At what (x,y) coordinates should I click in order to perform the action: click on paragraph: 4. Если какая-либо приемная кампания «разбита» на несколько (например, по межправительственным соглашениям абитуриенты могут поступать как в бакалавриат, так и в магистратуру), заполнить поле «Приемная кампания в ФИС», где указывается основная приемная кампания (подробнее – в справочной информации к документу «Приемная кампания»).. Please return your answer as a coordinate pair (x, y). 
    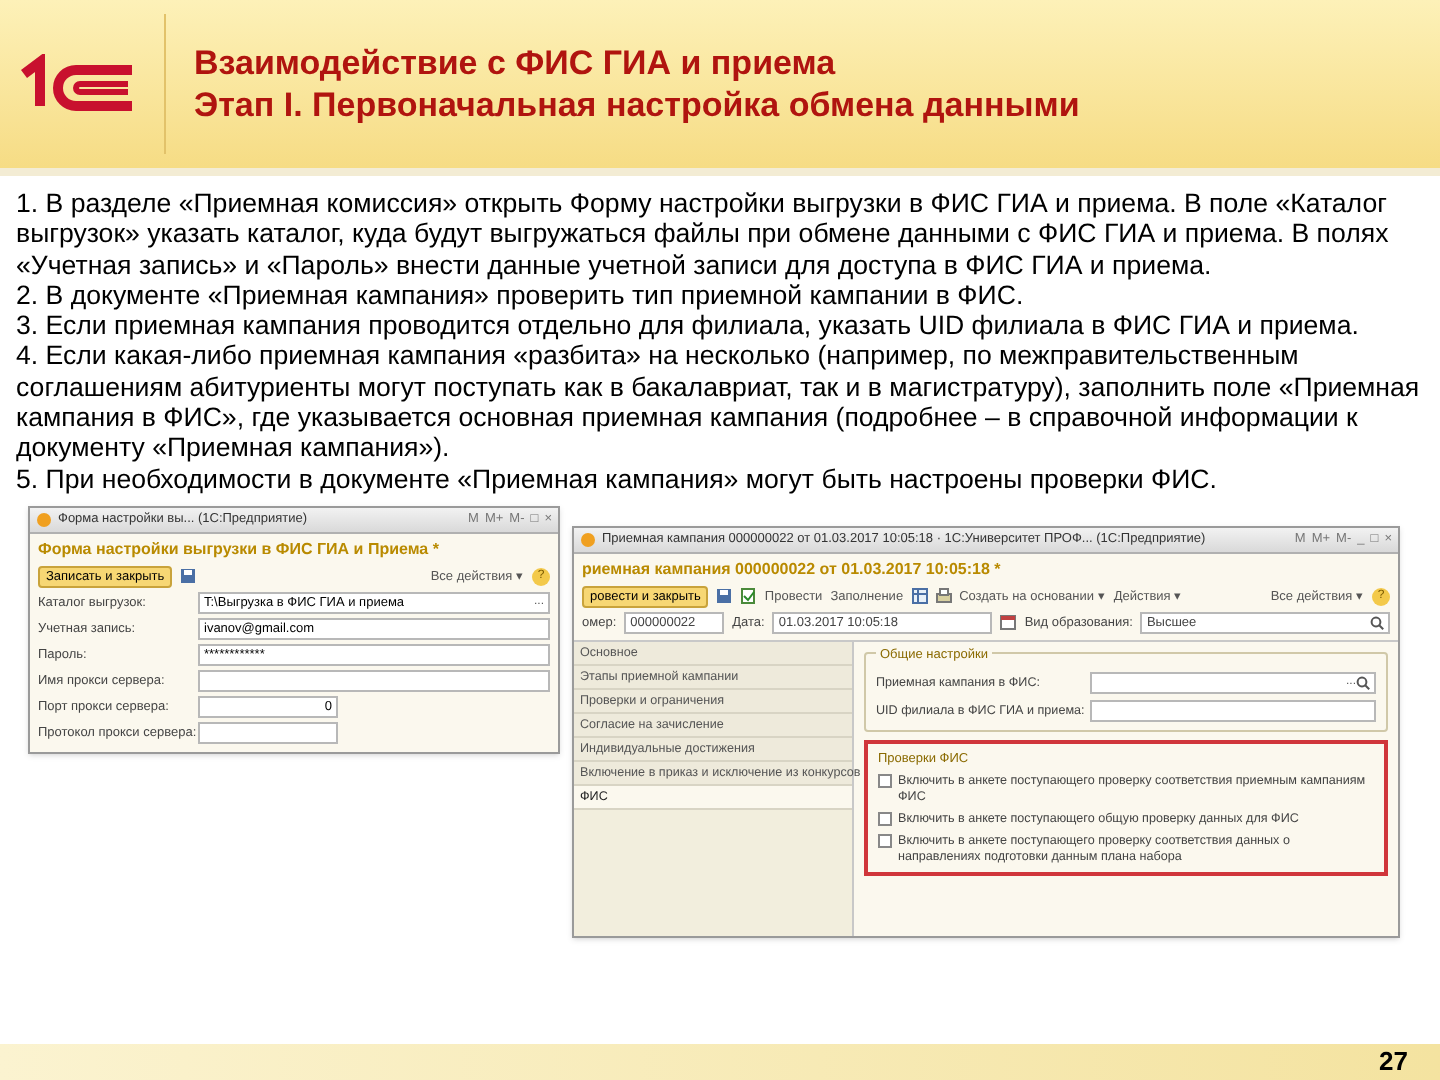
    Looking at the image, I should click on (719, 402).